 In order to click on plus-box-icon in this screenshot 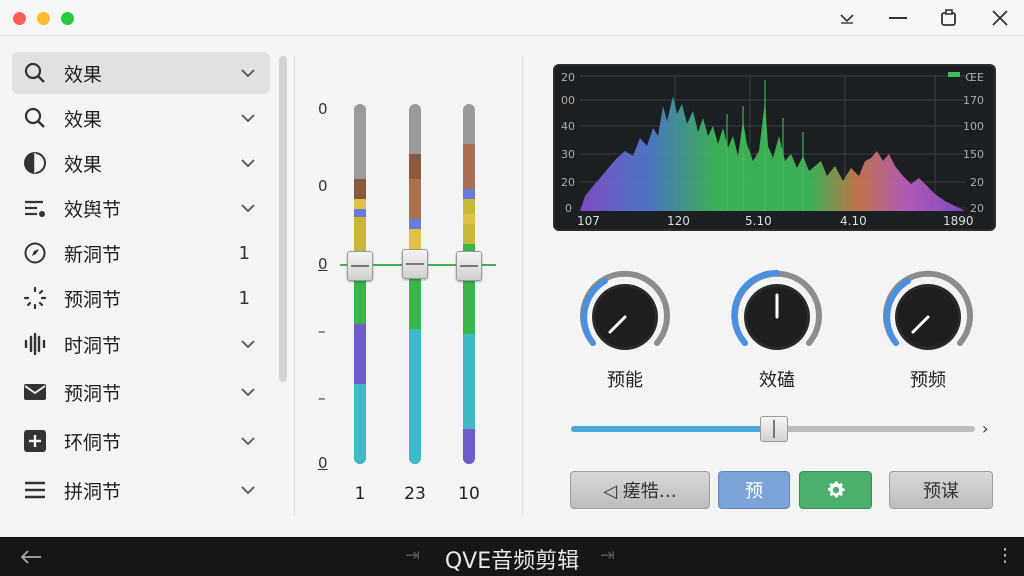, I will do `click(35, 441)`.